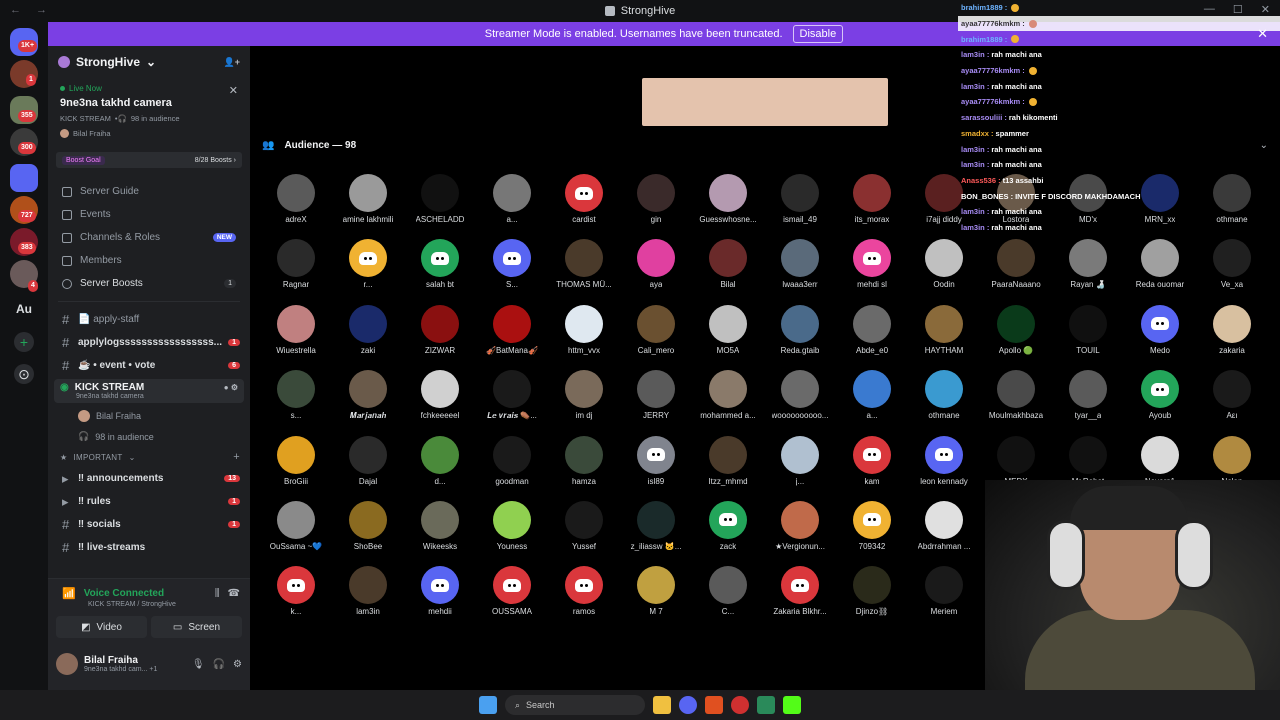  Describe the element at coordinates (512, 598) in the screenshot. I see `audience-member: OUSSAMA` at that location.